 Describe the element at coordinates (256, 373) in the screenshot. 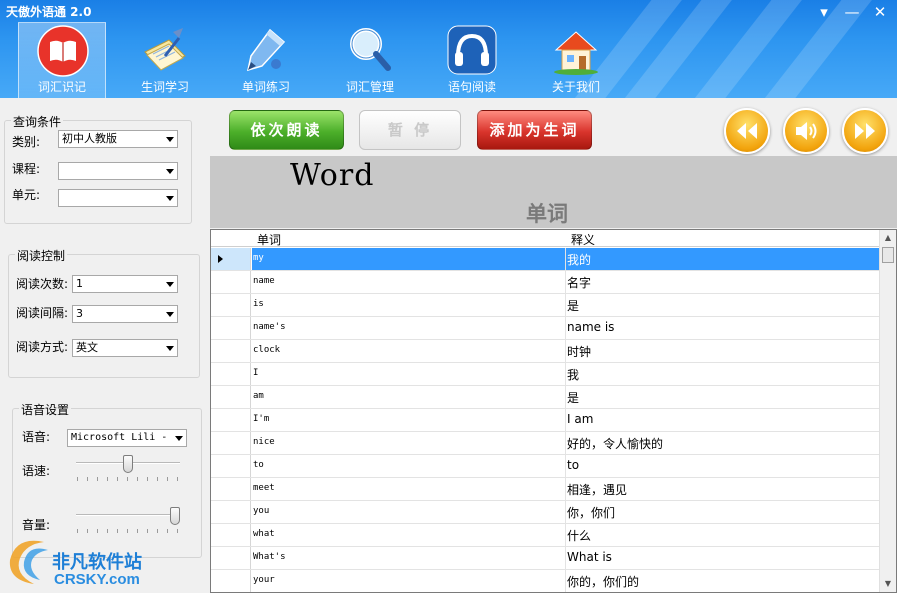

I see `cell-word: I` at that location.